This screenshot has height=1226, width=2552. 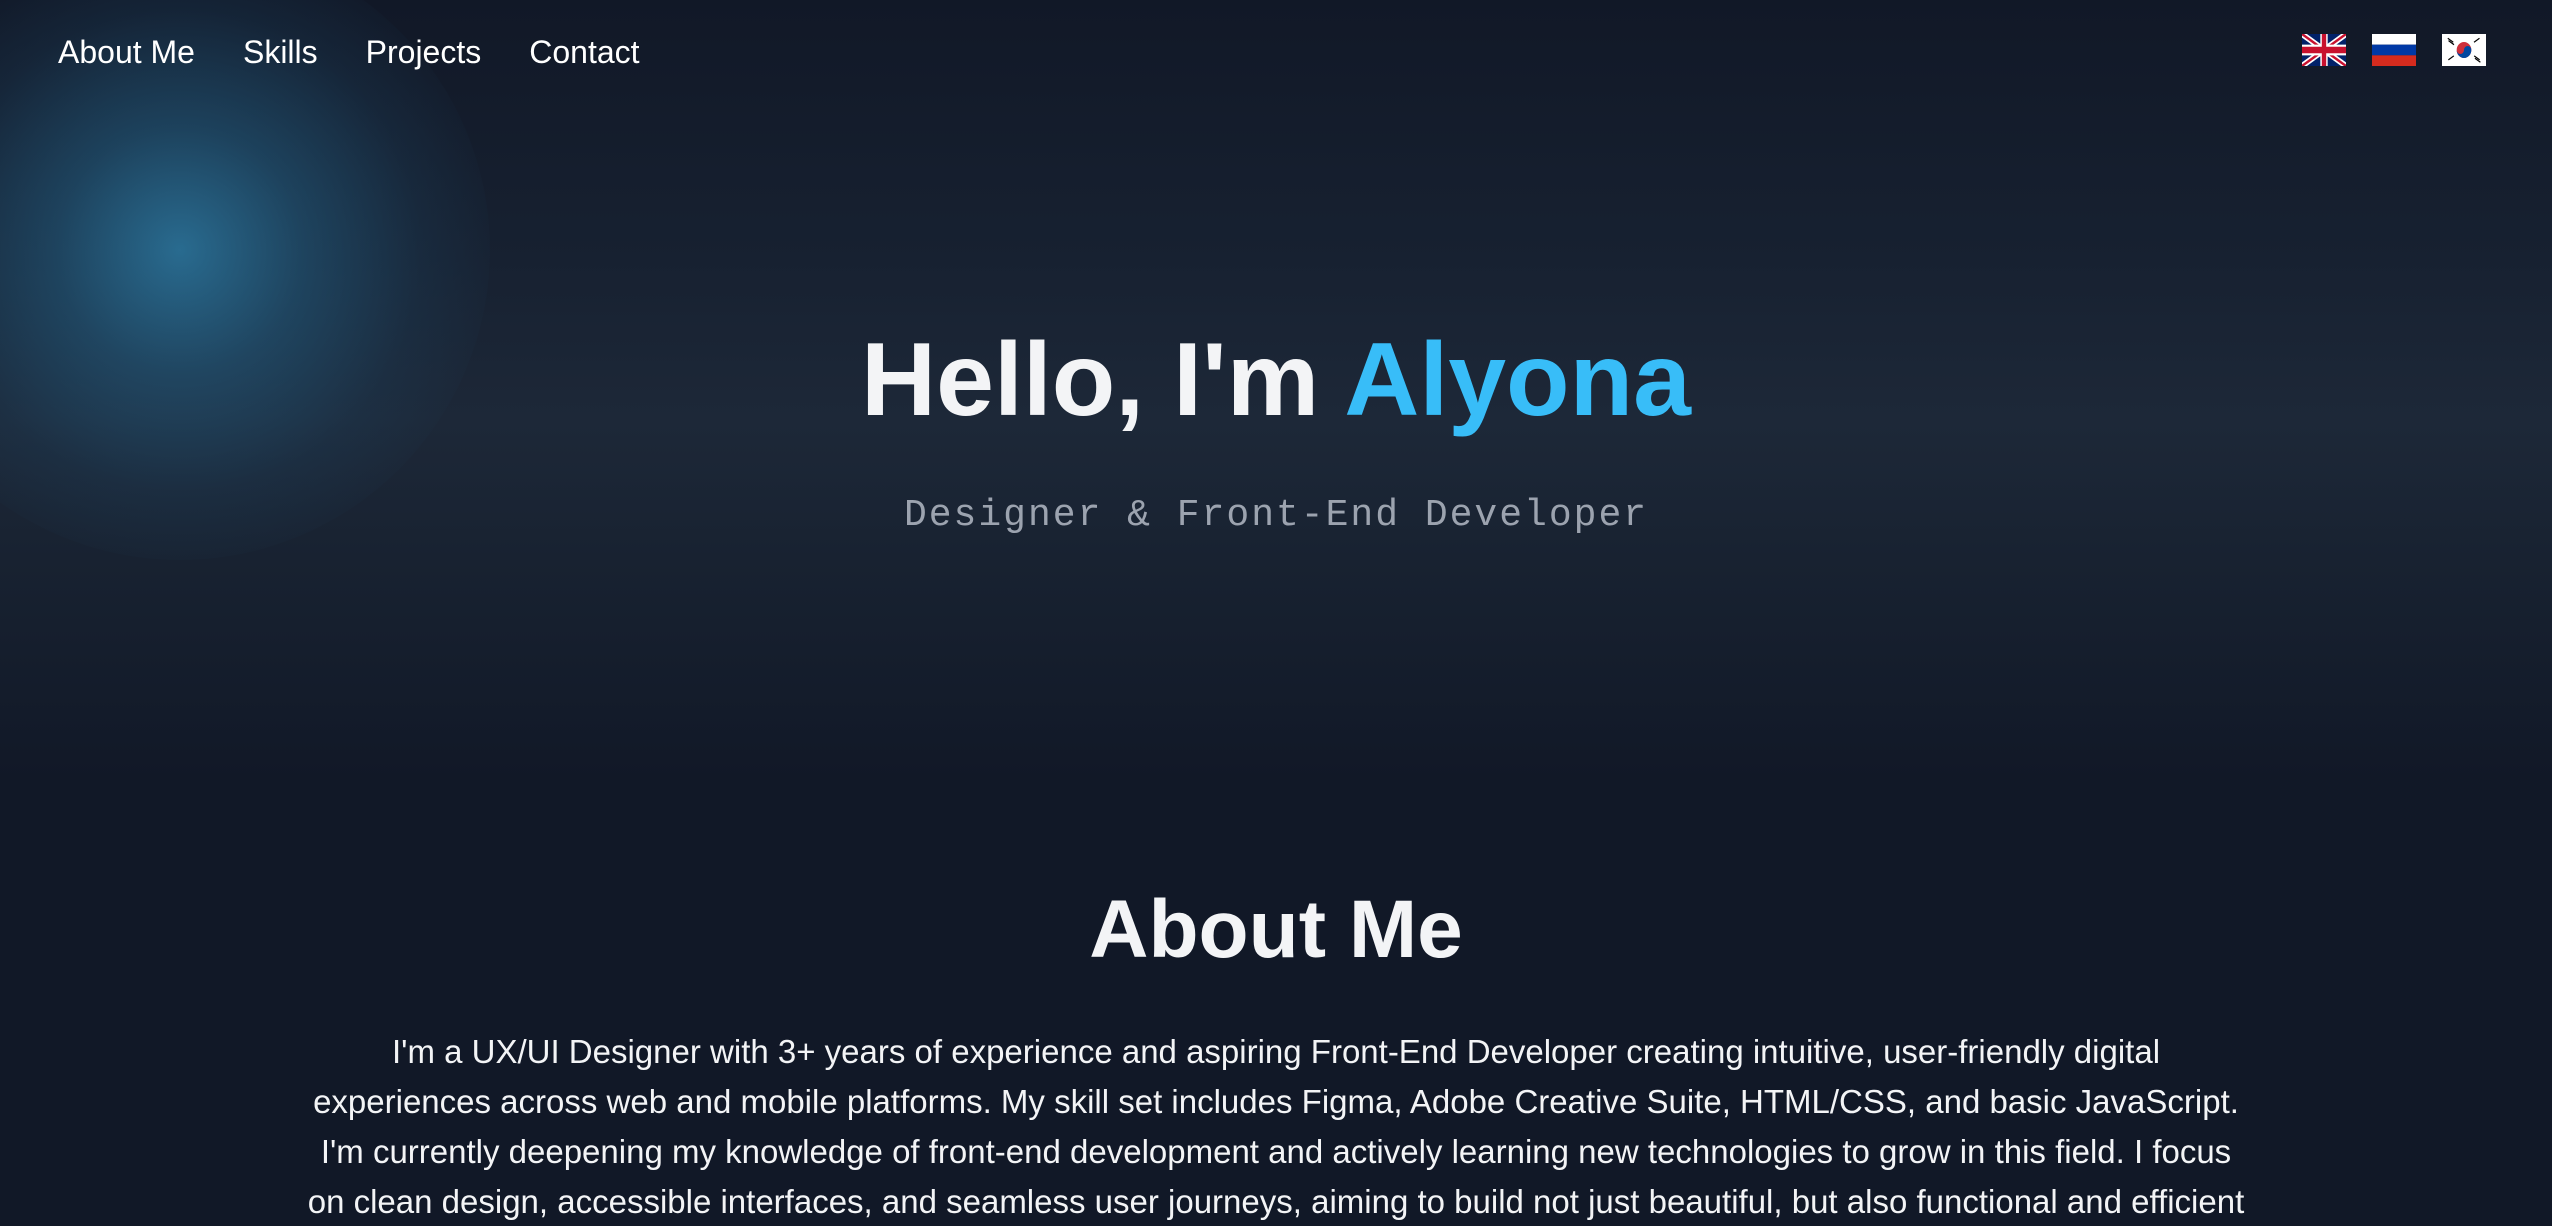 What do you see at coordinates (424, 52) in the screenshot?
I see `nav-link-projects: Projects` at bounding box center [424, 52].